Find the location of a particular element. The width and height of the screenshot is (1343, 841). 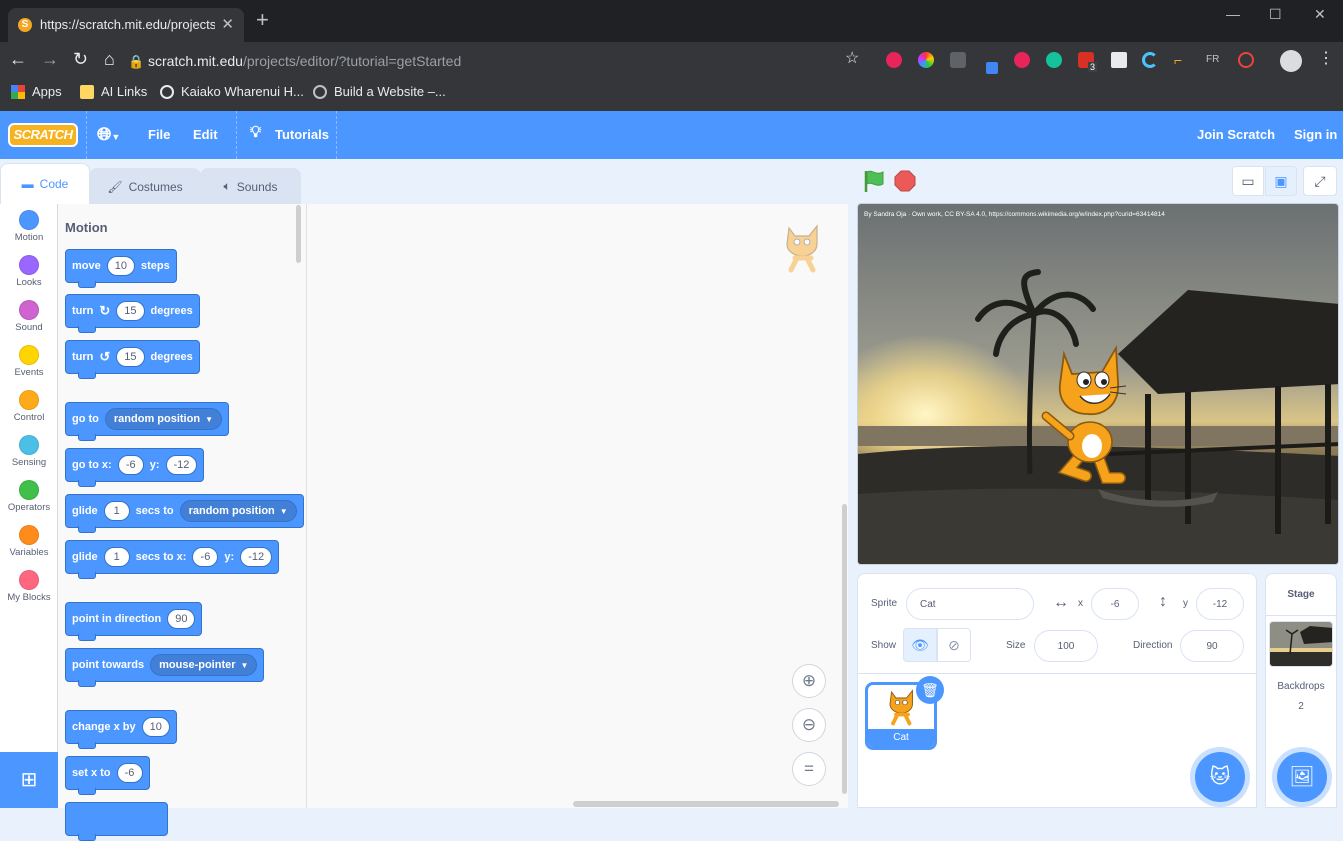

category-looks: Looks is located at coordinates (29, 271).